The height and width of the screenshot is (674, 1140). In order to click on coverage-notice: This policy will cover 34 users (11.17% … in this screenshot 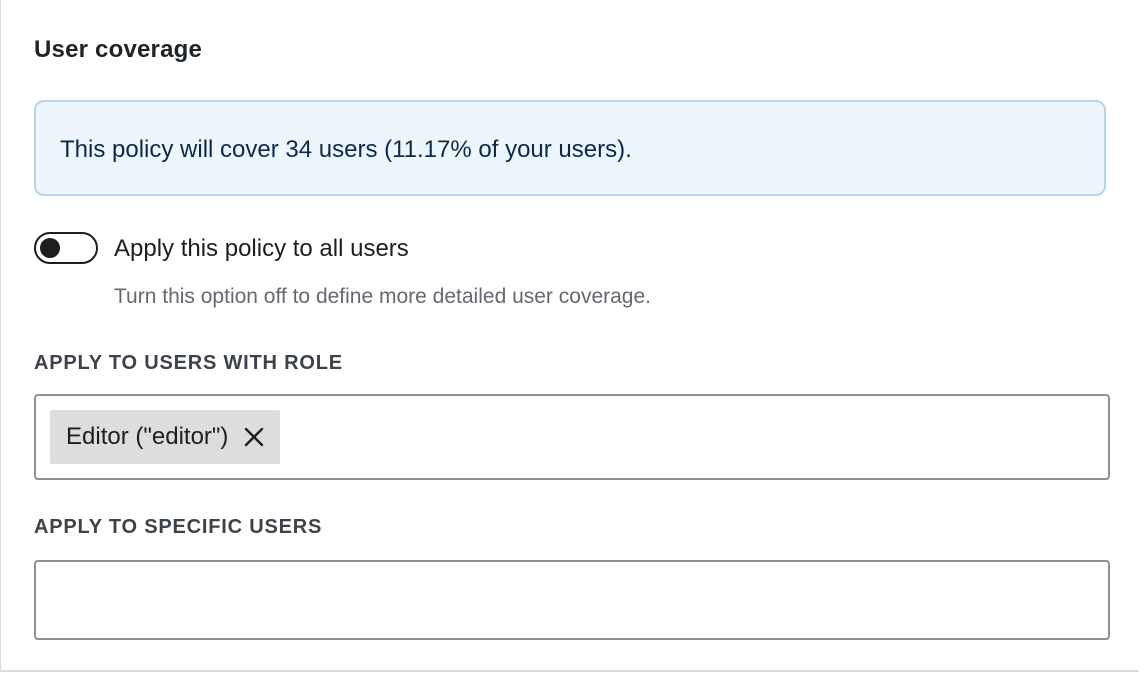, I will do `click(570, 148)`.